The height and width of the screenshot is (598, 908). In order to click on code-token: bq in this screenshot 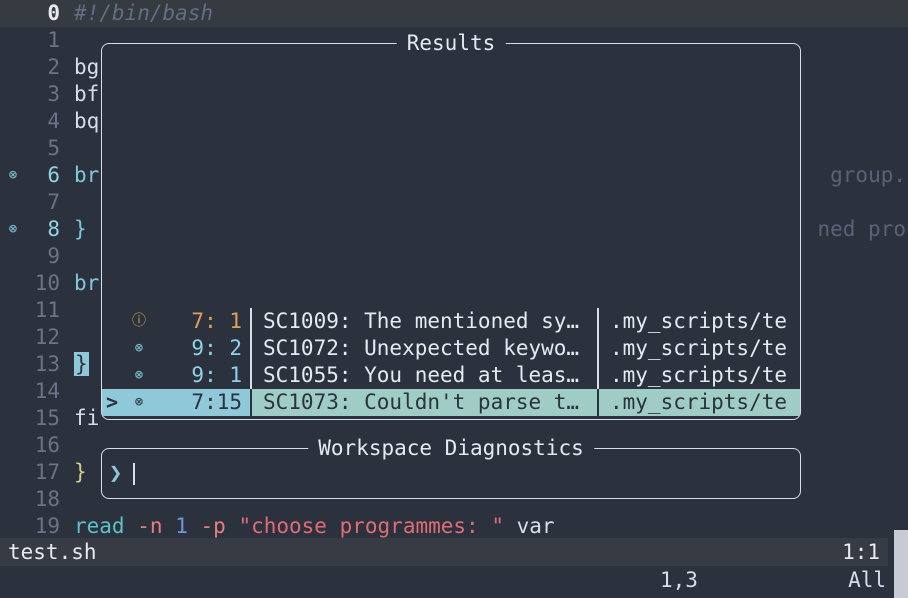, I will do `click(87, 121)`.